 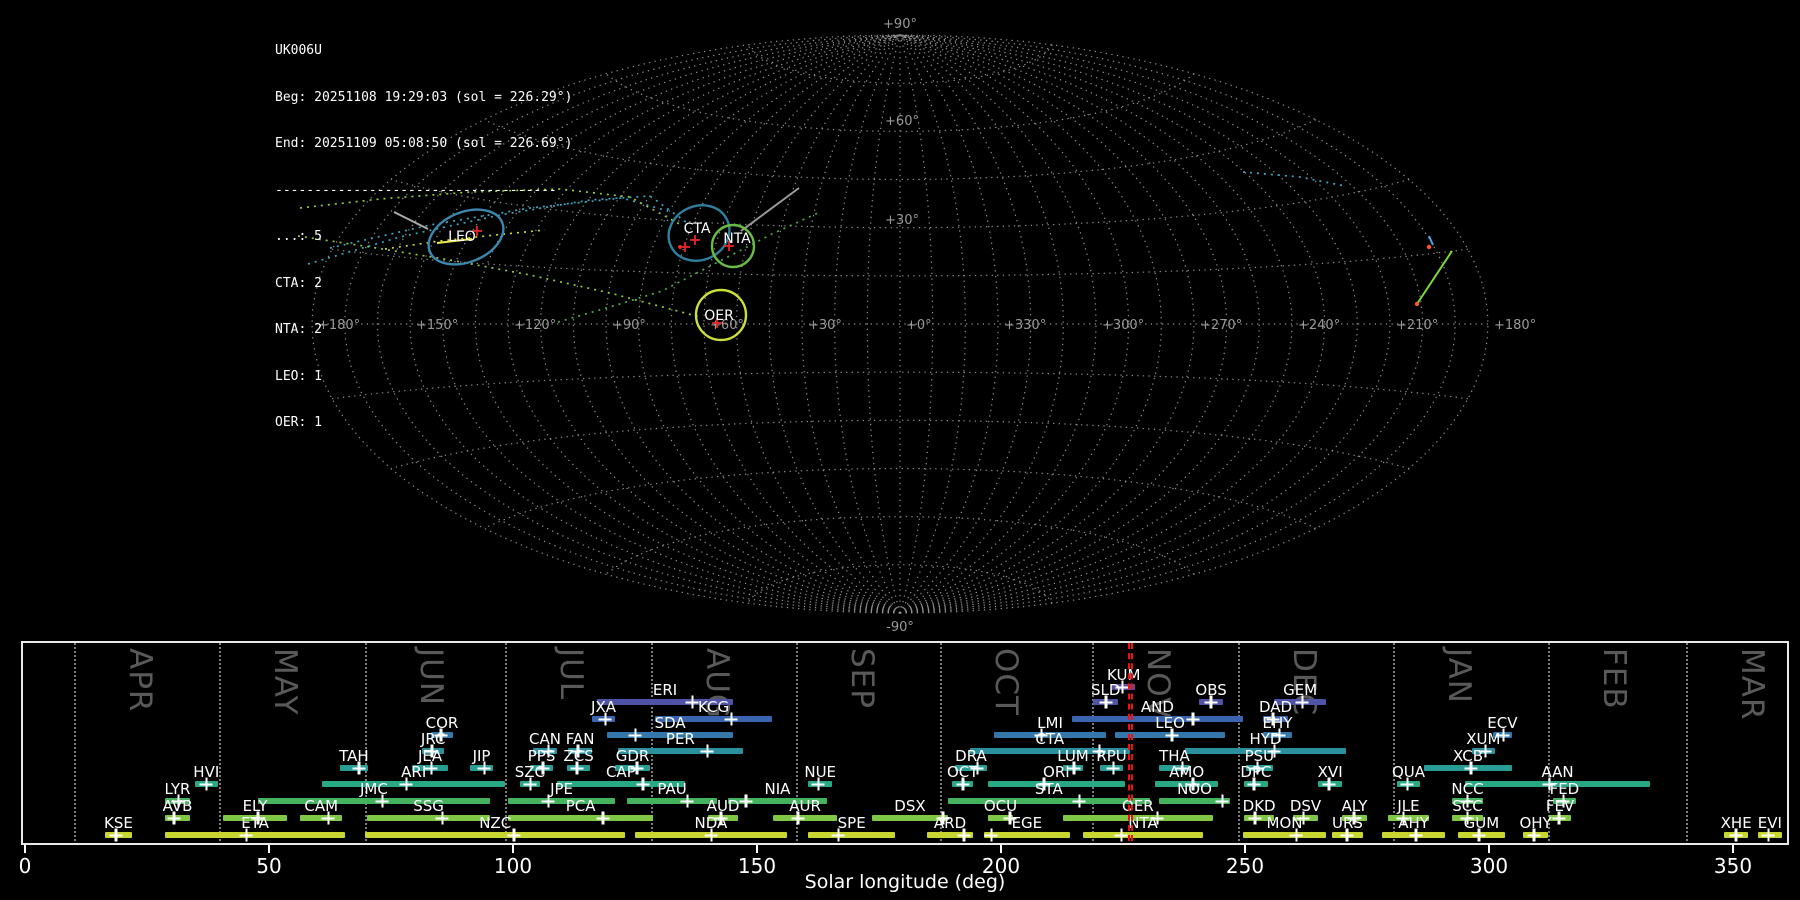 I want to click on peak-marker-JMC, so click(x=382, y=801).